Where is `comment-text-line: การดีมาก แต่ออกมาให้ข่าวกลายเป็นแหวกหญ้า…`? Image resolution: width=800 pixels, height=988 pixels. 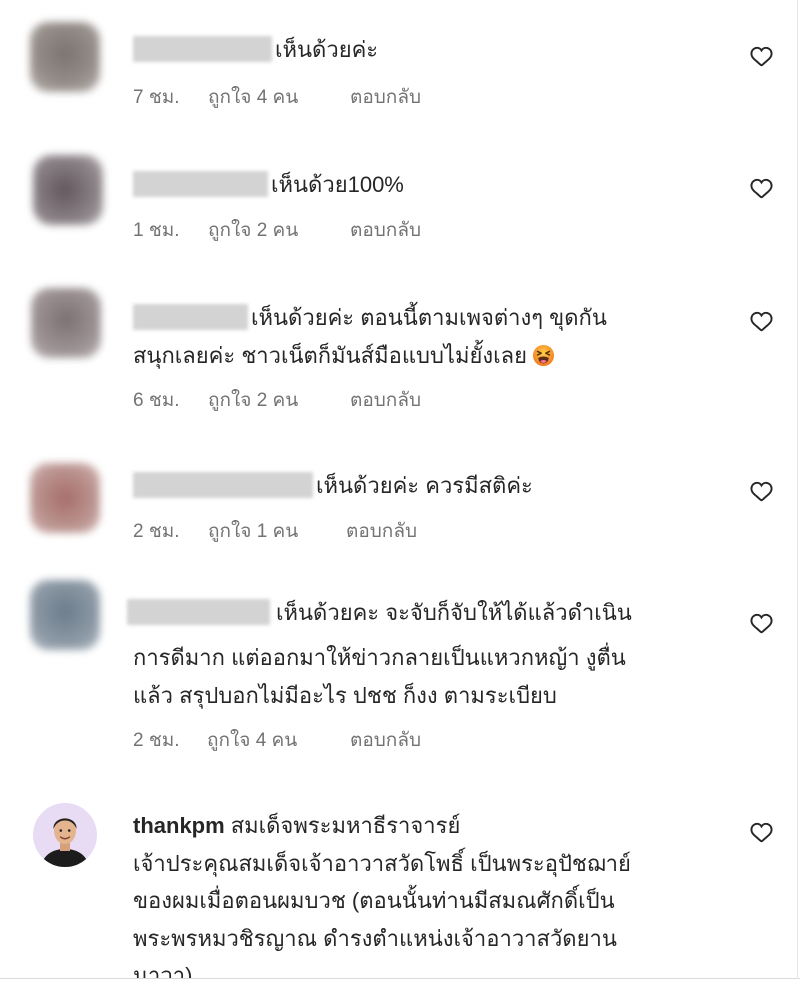
comment-text-line: การดีมาก แต่ออกมาให้ข่าวกลายเป็นแหวกหญ้า… is located at coordinates (433, 658).